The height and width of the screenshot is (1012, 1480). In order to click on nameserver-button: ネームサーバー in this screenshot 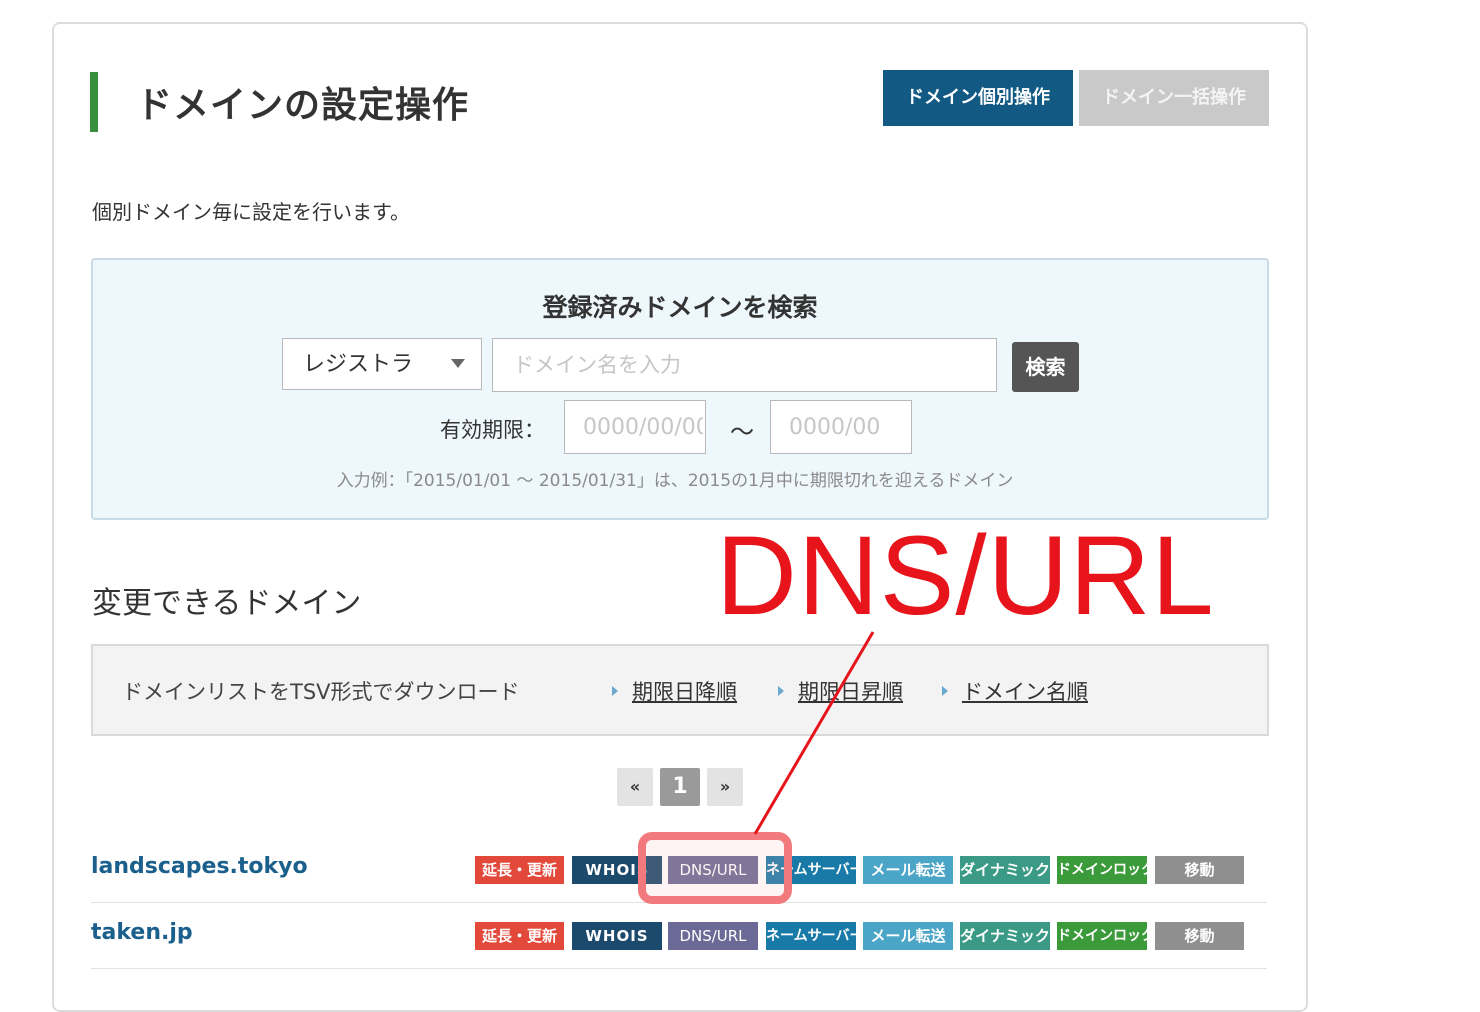, I will do `click(811, 936)`.